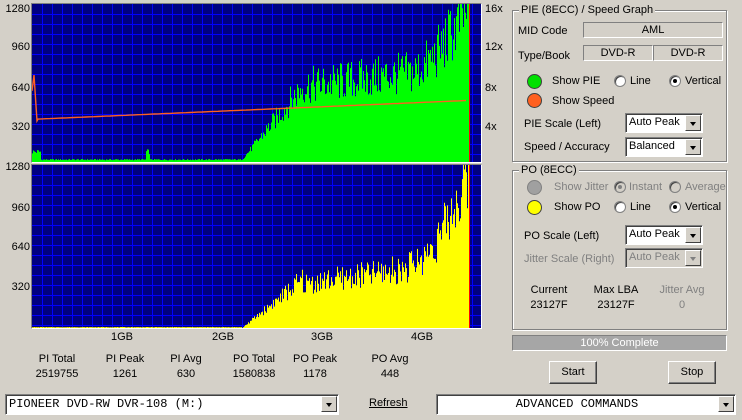 The image size is (742, 420). I want to click on po-y-tick-960: 960, so click(20, 208).